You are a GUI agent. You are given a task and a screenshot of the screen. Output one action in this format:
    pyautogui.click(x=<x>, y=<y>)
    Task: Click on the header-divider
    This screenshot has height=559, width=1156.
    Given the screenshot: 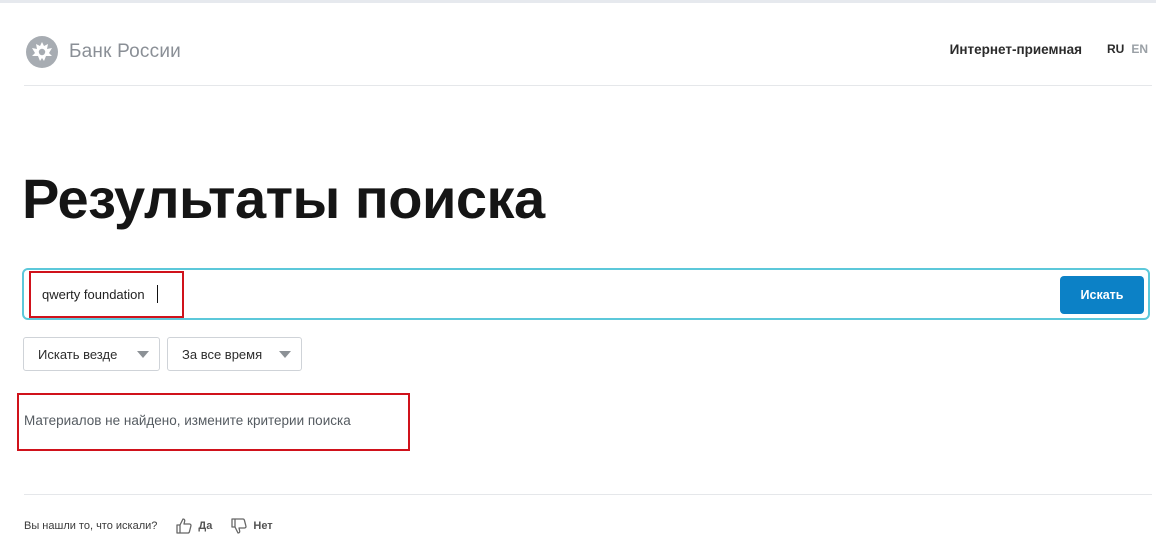 What is the action you would take?
    pyautogui.click(x=588, y=85)
    